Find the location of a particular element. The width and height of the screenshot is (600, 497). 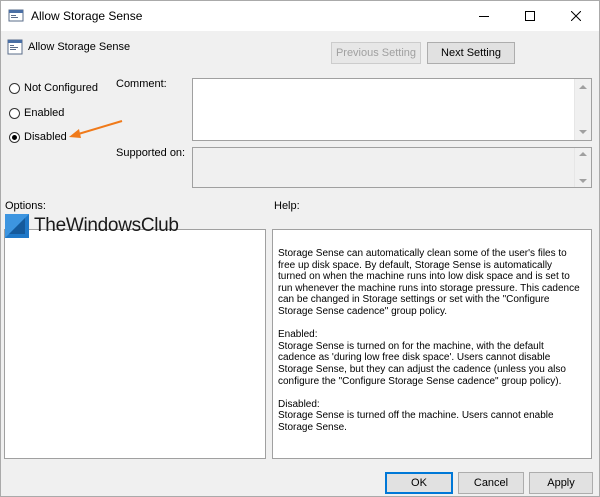

supported-on-field is located at coordinates (392, 167).